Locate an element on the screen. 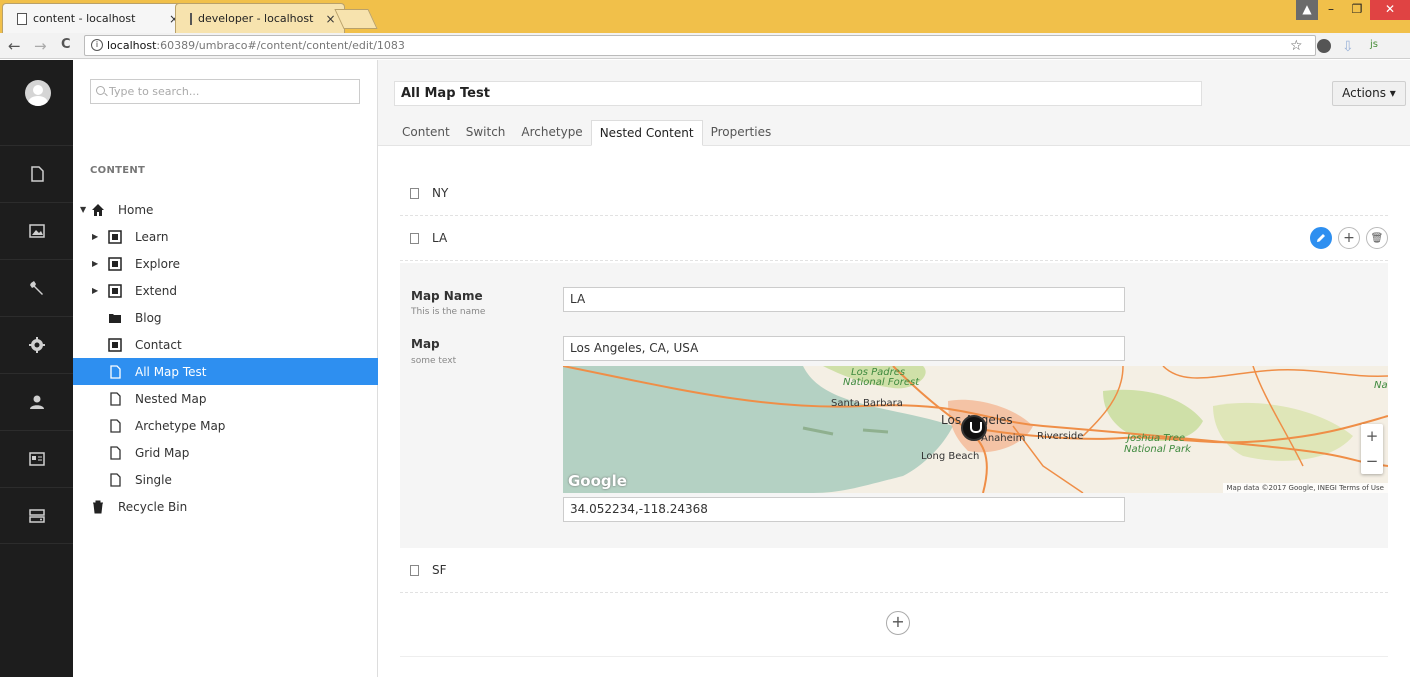  reload-button: C is located at coordinates (66, 44).